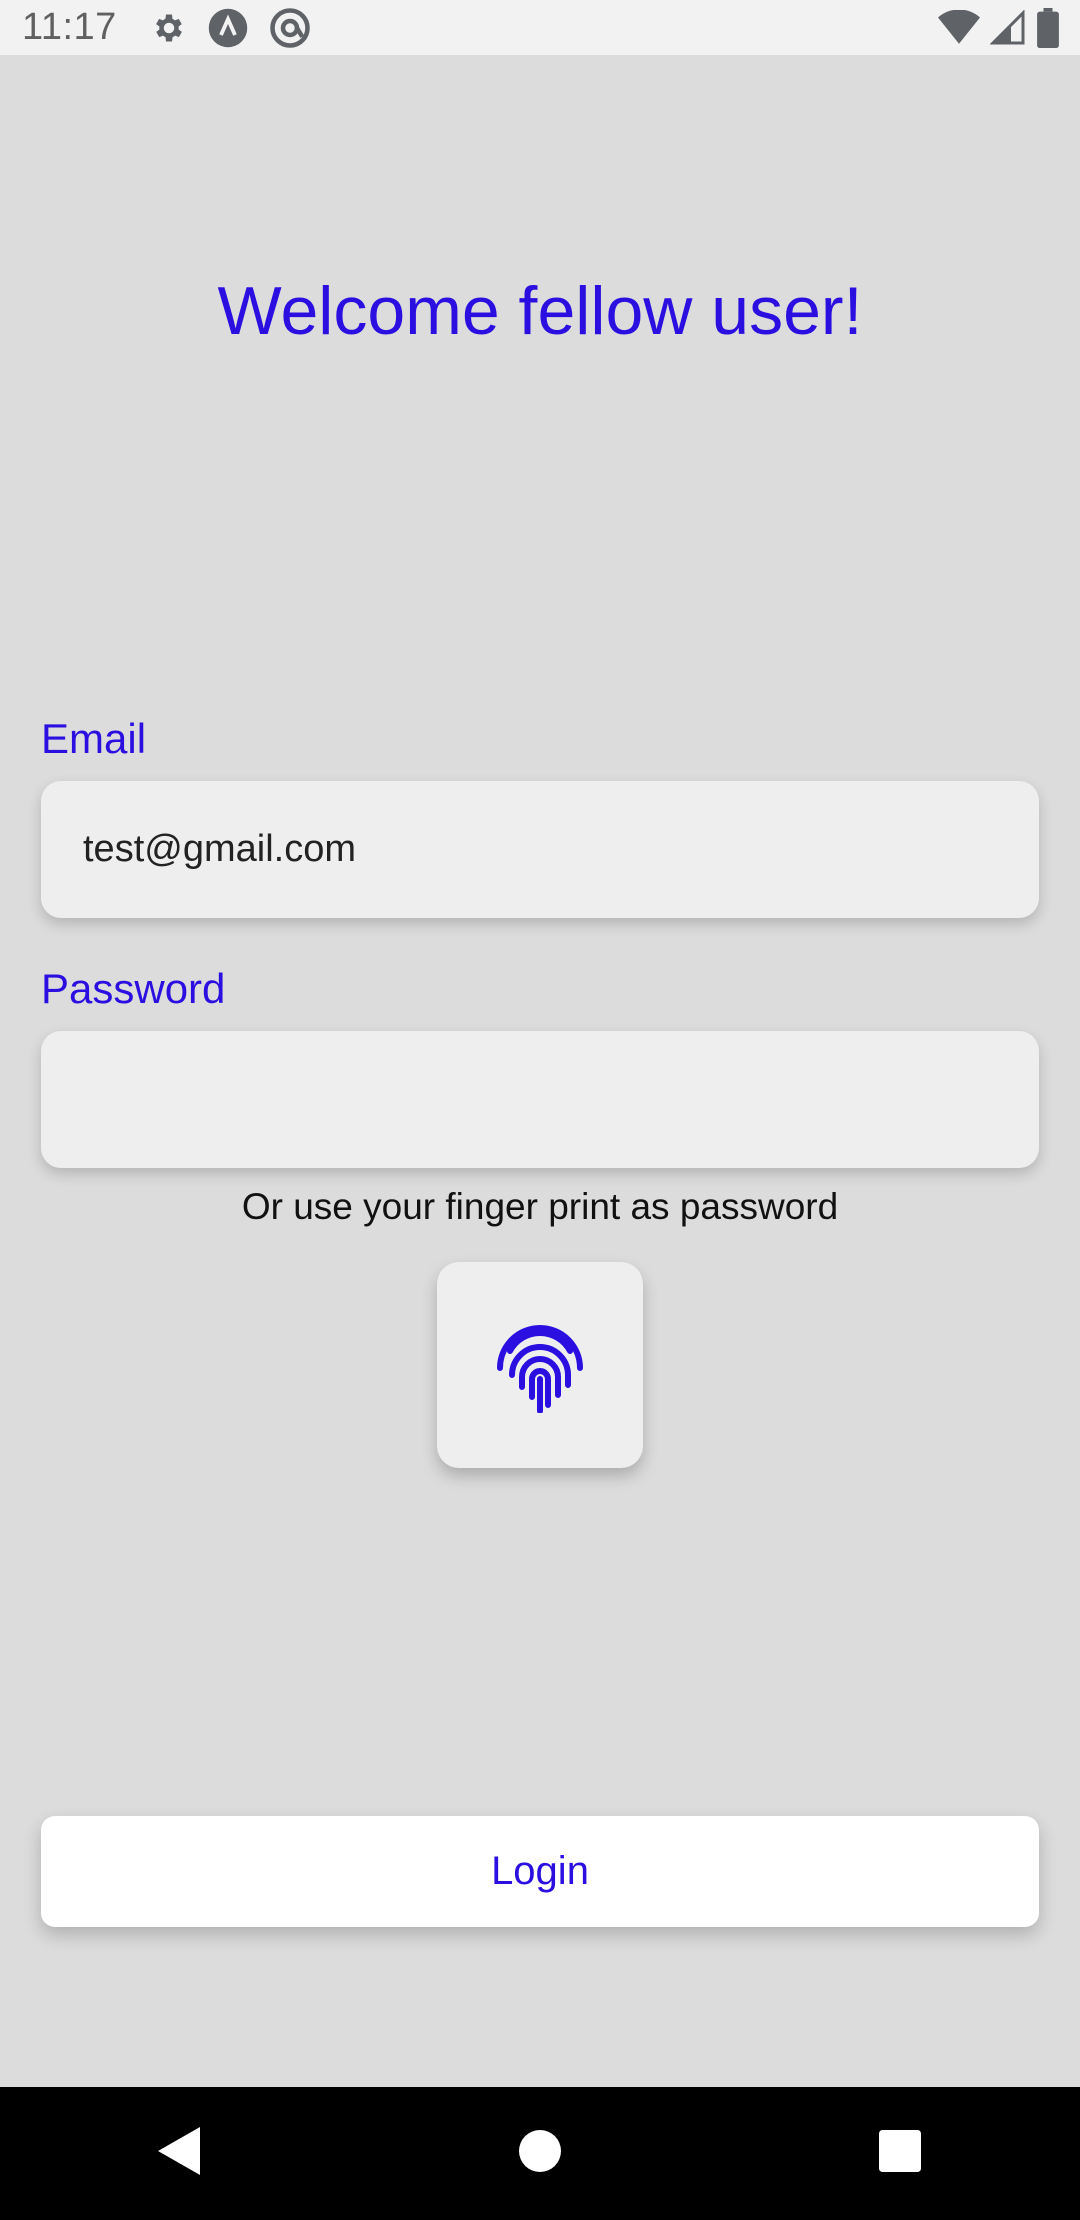  I want to click on status-bar: 11:17, so click(540, 27).